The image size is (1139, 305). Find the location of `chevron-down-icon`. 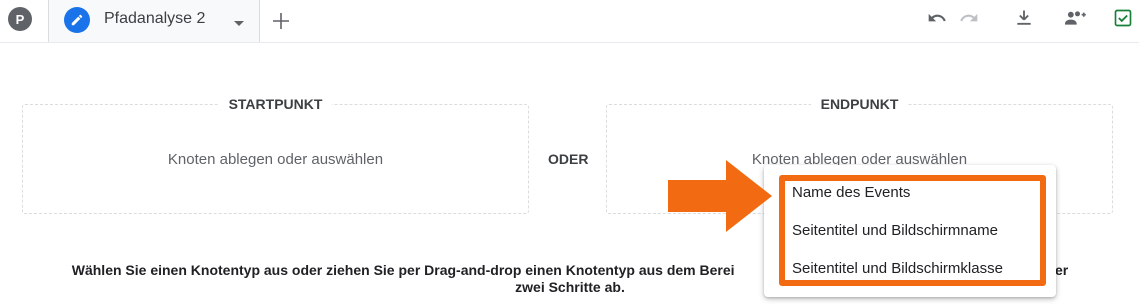

chevron-down-icon is located at coordinates (239, 24).